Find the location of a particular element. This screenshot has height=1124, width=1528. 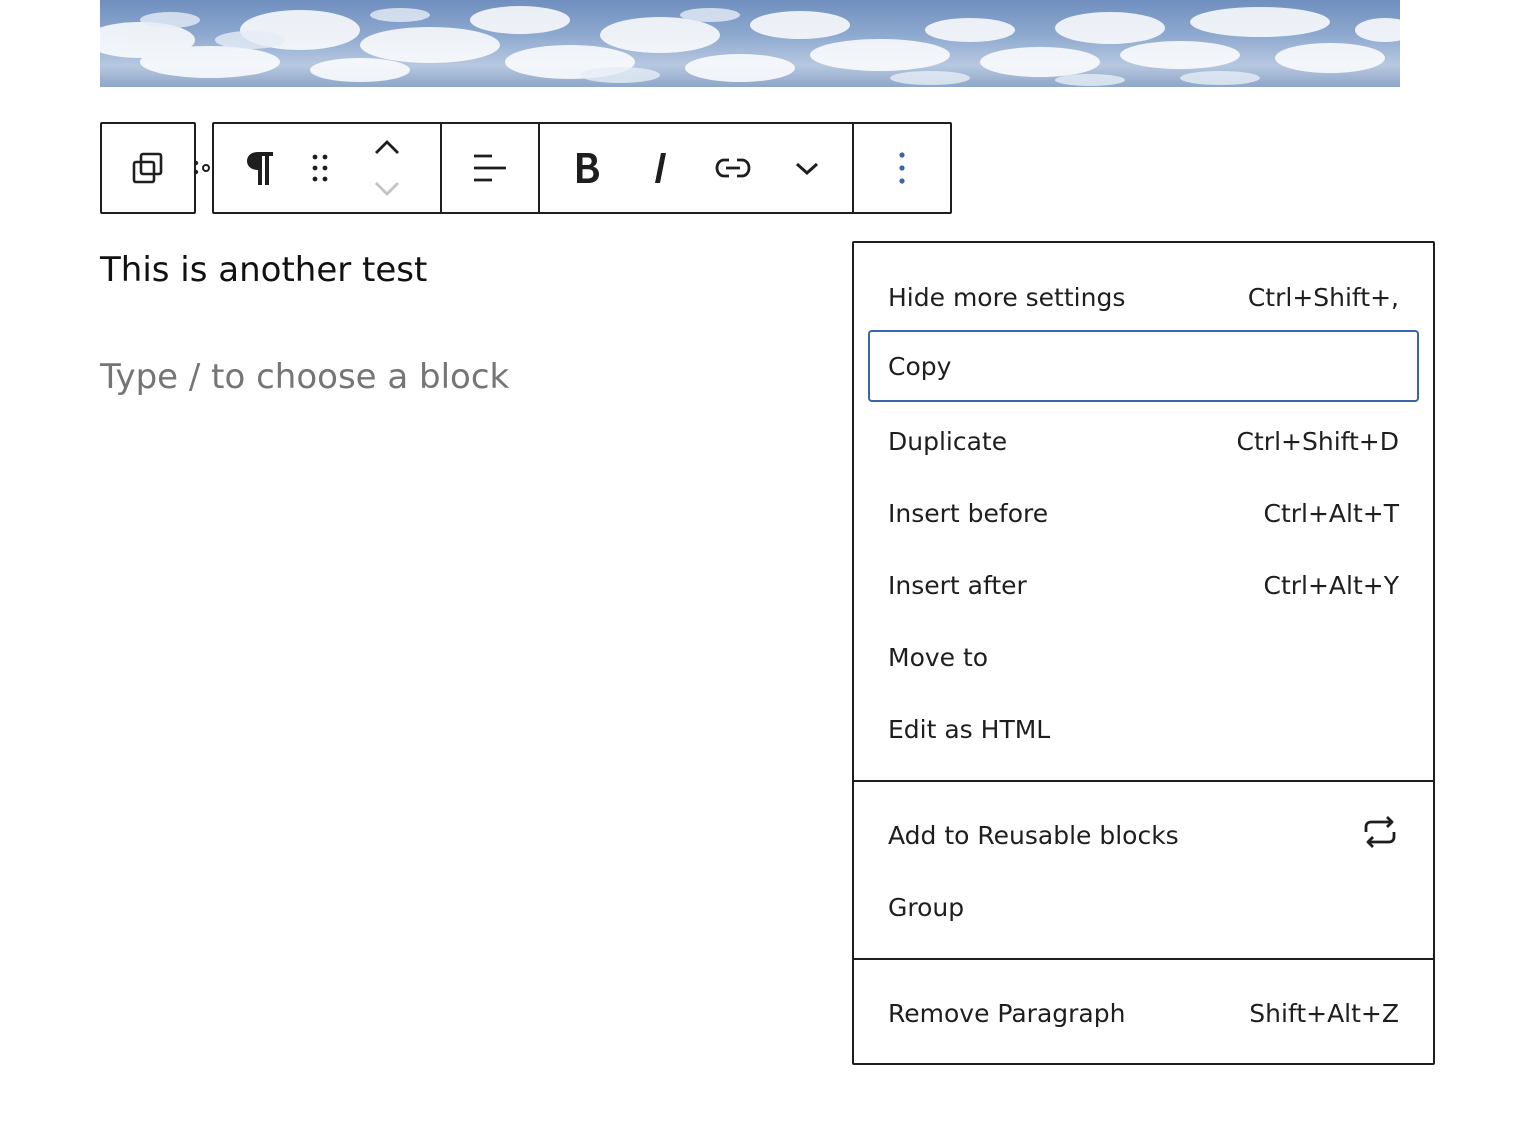

hidden-block-icon is located at coordinates (202, 169).